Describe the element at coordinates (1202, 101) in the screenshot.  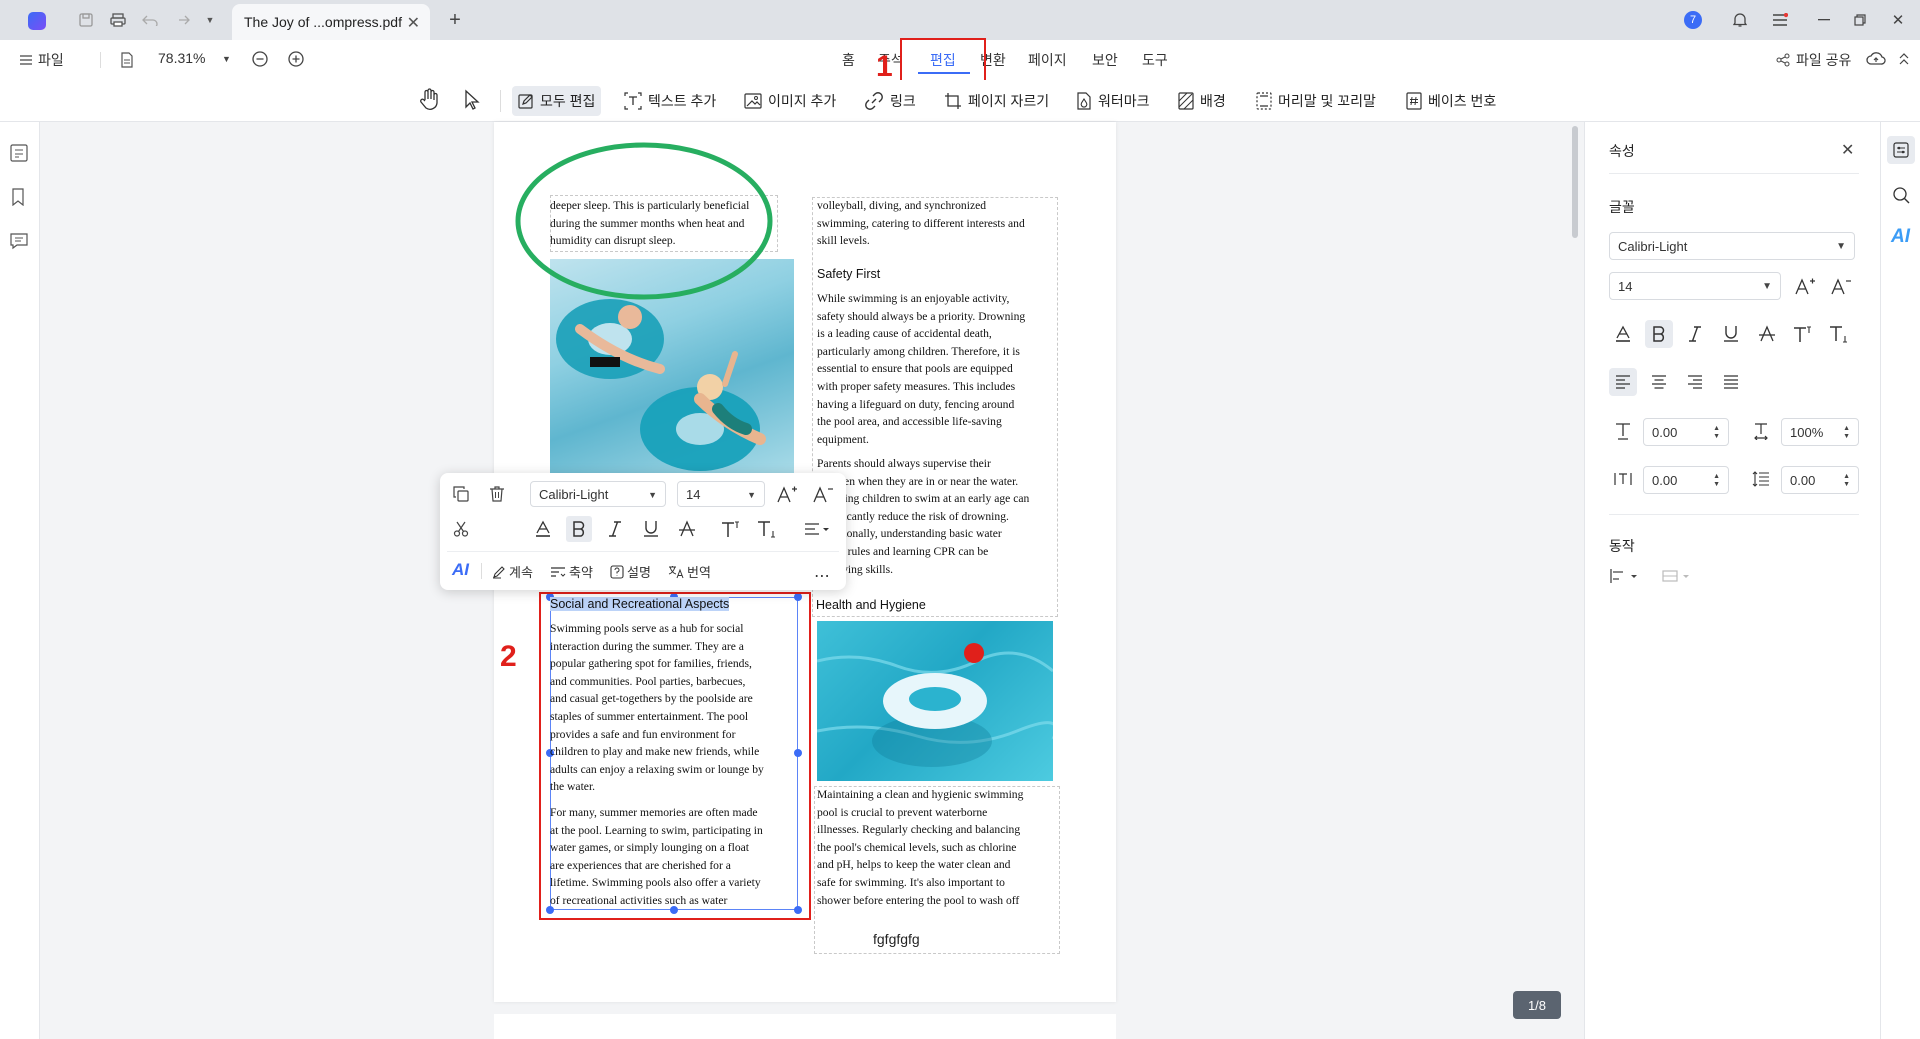
I see `background-button: 배경` at that location.